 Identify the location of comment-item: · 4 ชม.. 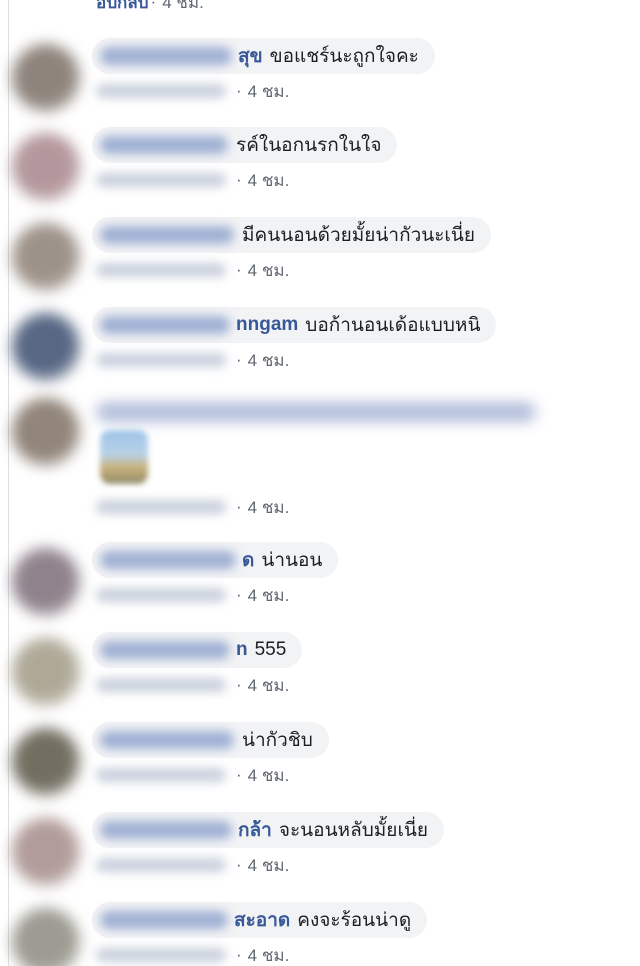
(320, 457).